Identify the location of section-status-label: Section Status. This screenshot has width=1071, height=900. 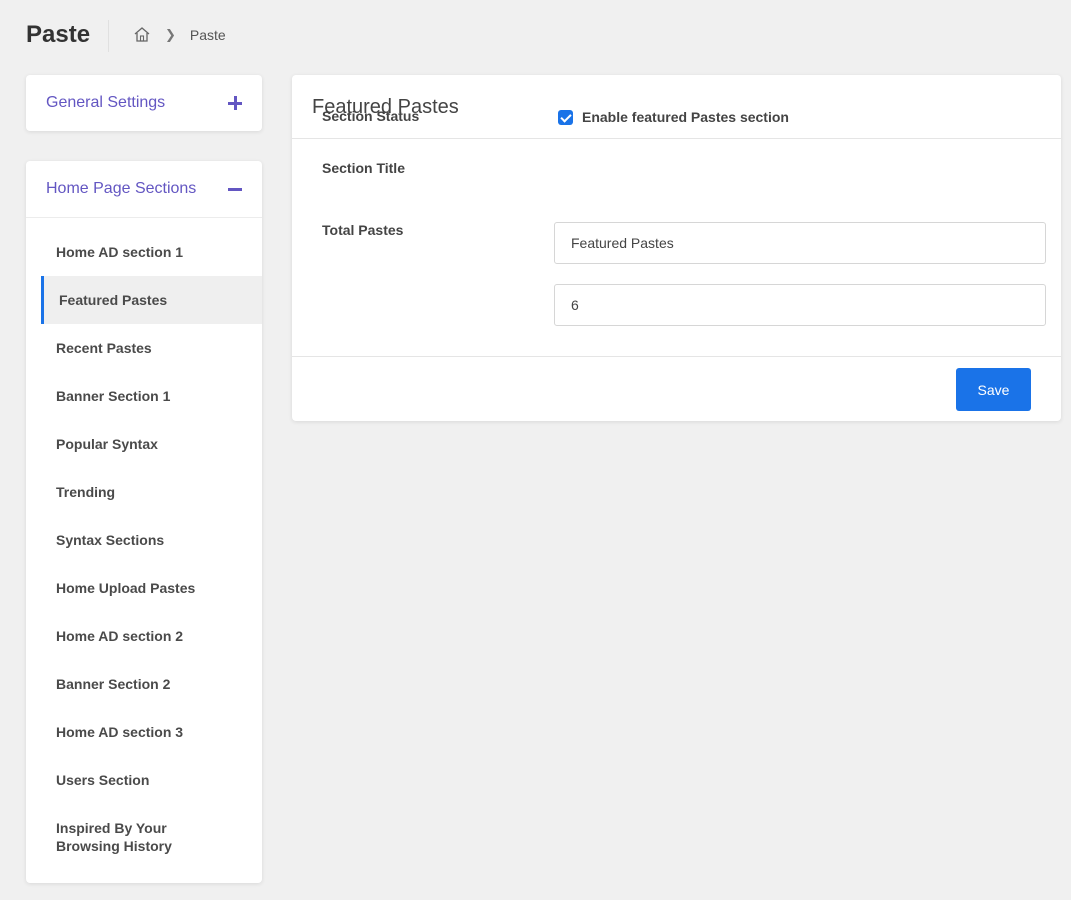
(371, 116).